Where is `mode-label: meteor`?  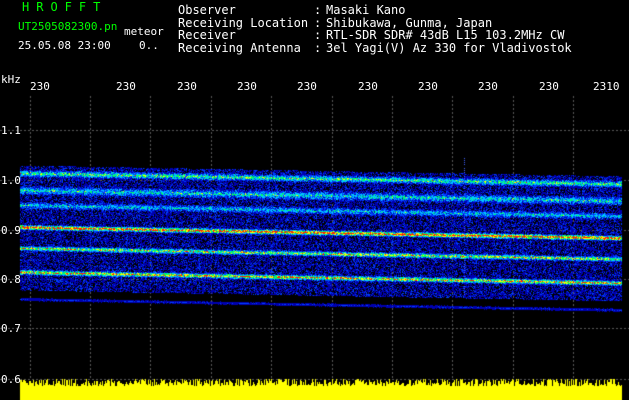 mode-label: meteor is located at coordinates (144, 31).